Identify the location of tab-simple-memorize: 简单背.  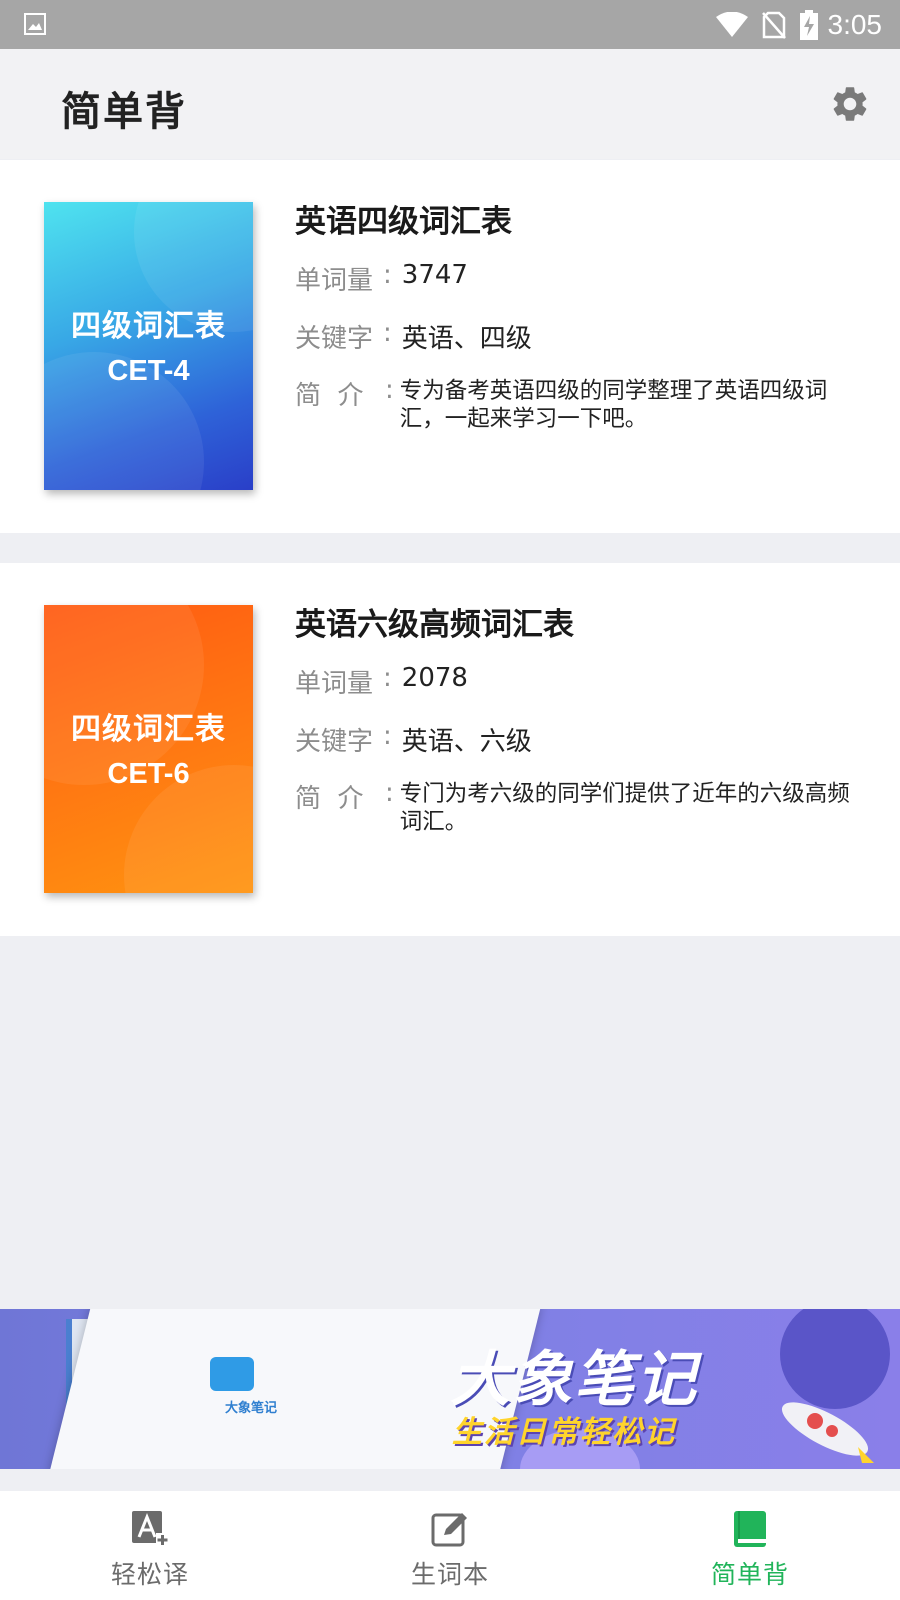
(750, 1545).